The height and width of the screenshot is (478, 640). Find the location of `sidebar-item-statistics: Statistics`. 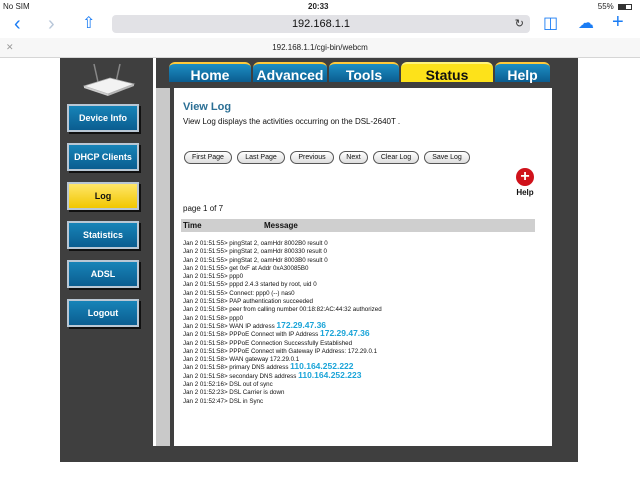

sidebar-item-statistics: Statistics is located at coordinates (103, 235).